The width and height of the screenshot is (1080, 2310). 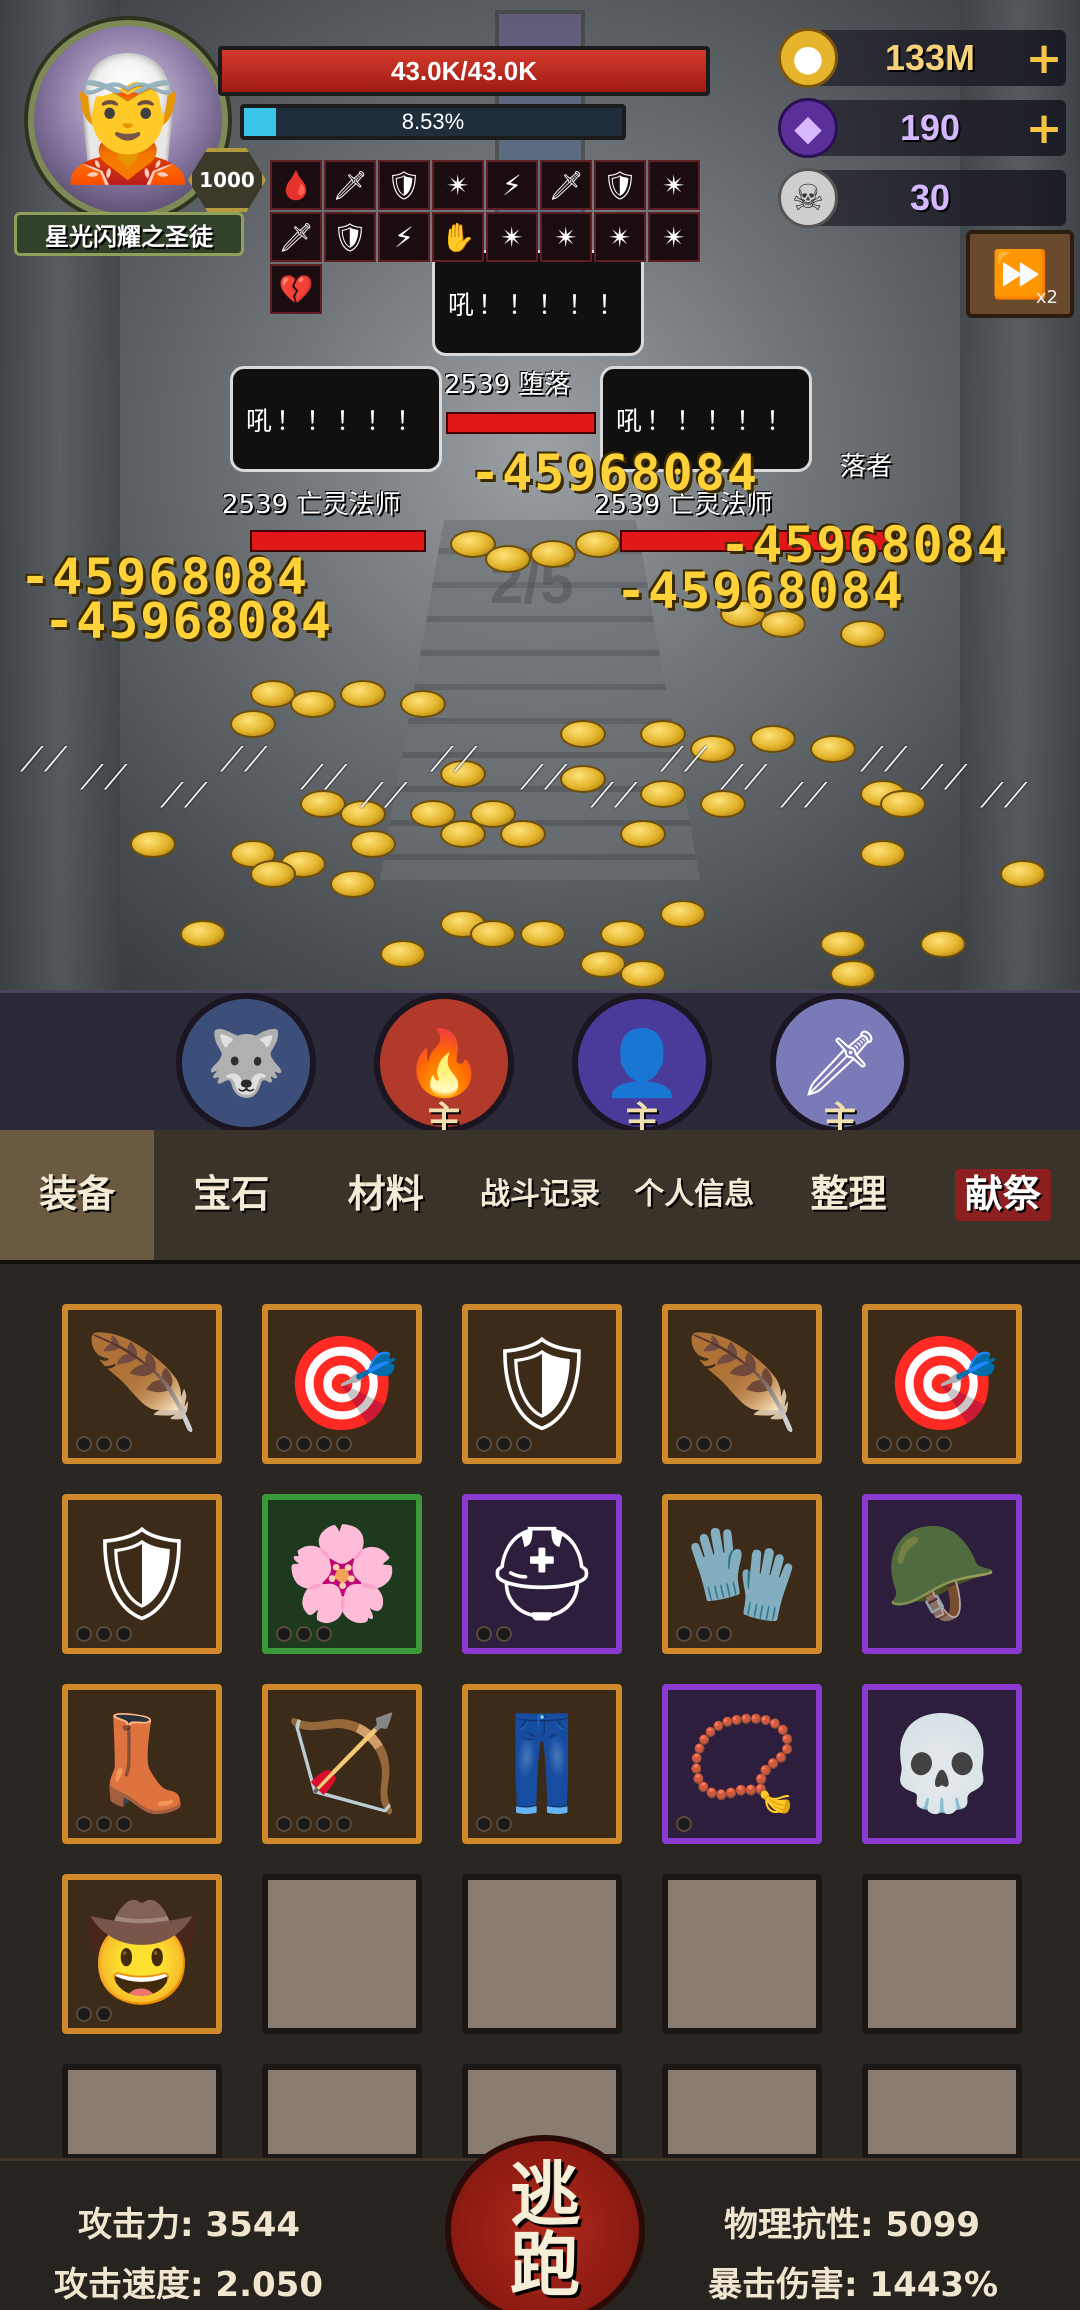 What do you see at coordinates (542, 1764) in the screenshot?
I see `inventory-slot: 👖` at bounding box center [542, 1764].